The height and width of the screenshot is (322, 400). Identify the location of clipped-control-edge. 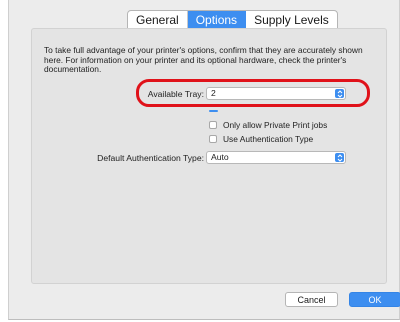
(213, 111).